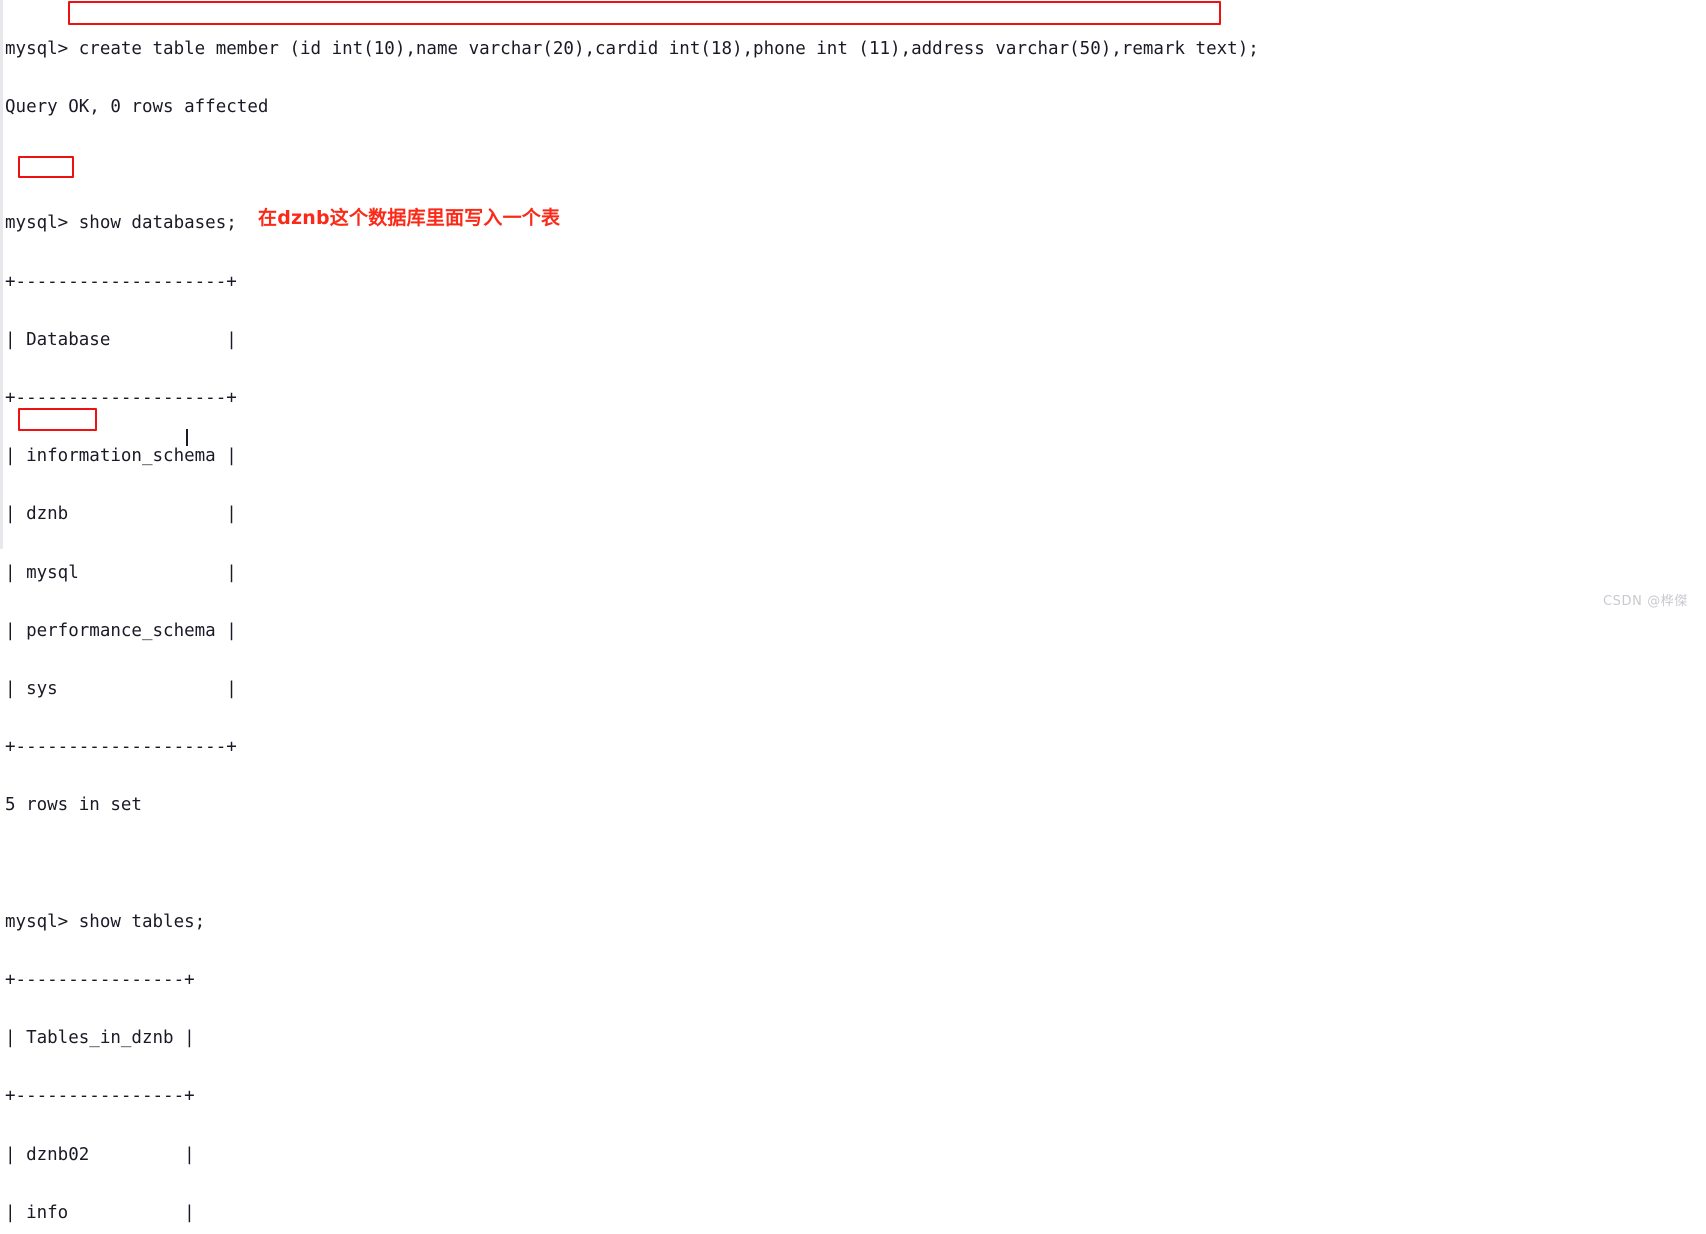 Image resolution: width=1706 pixels, height=1234 pixels. I want to click on db-table-header-rule: +--------------------+, so click(121, 398).